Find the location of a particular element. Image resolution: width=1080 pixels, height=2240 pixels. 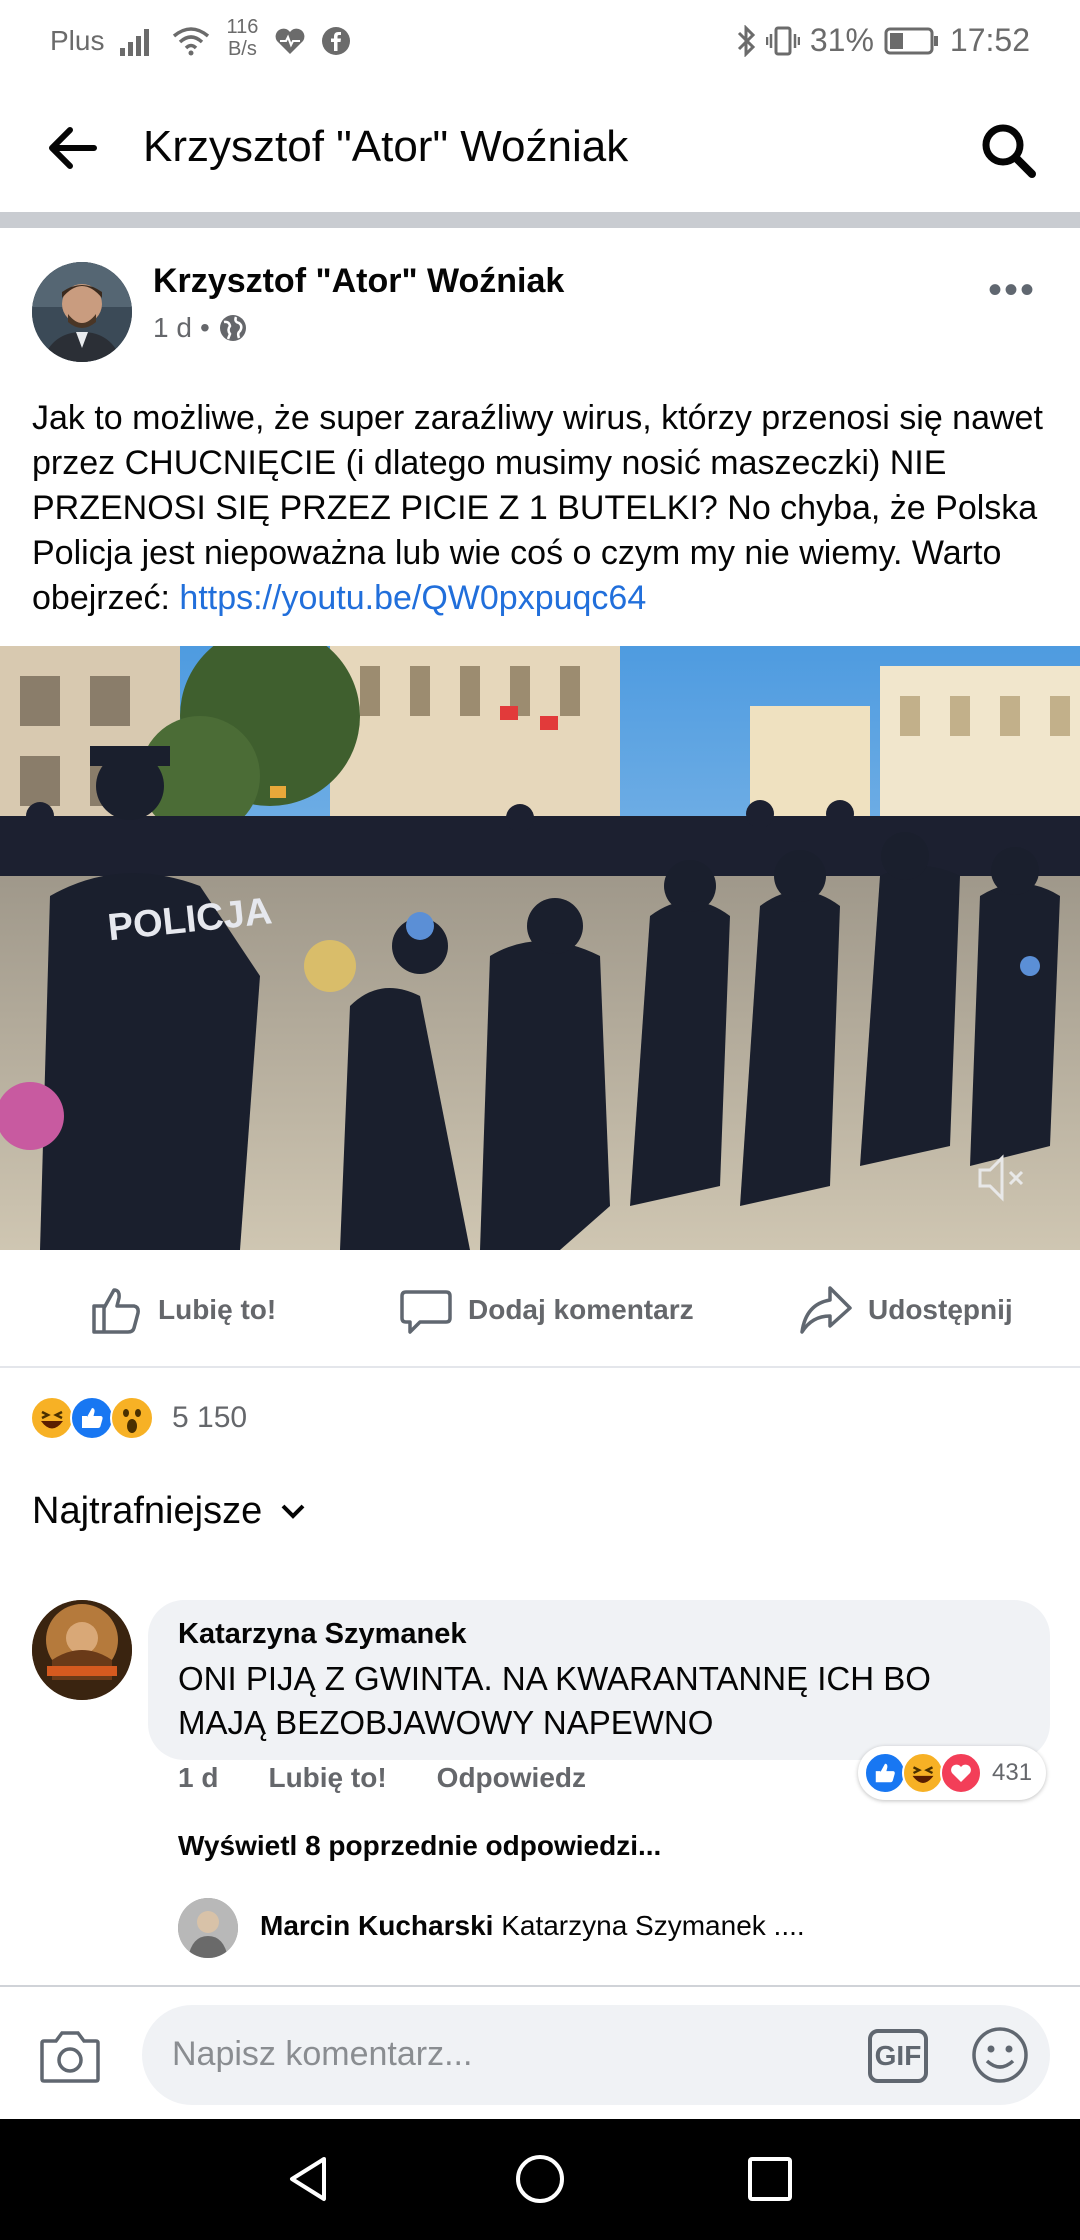

clock: 17:52 is located at coordinates (989, 40).